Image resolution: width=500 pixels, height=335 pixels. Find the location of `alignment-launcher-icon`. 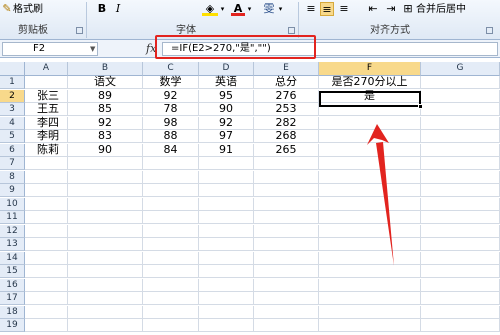

alignment-launcher-icon is located at coordinates (489, 30).